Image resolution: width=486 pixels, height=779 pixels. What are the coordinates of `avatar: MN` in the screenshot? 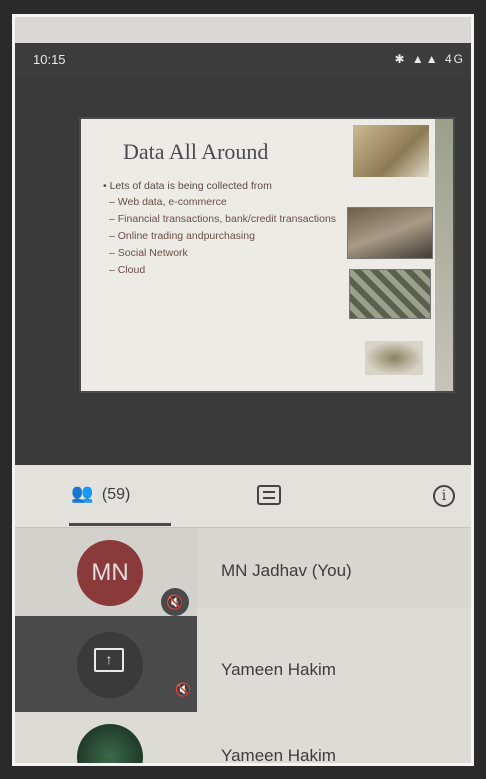 It's located at (110, 573).